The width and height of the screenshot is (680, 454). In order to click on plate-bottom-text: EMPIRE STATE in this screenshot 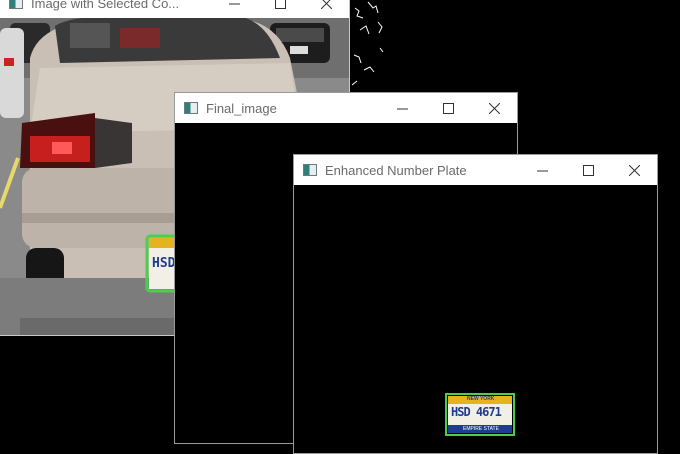, I will do `click(481, 429)`.